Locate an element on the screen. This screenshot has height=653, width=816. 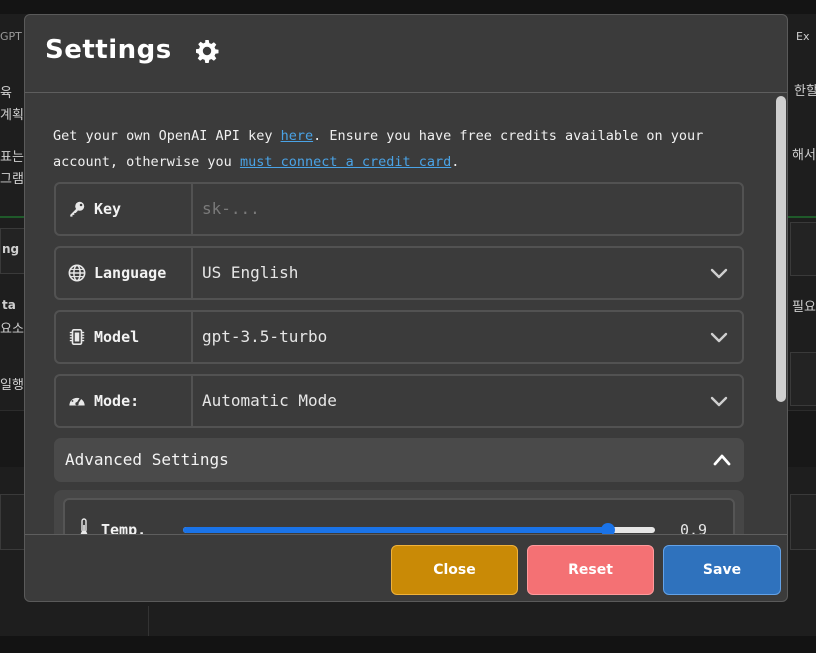
bg-text: ng is located at coordinates (11, 249).